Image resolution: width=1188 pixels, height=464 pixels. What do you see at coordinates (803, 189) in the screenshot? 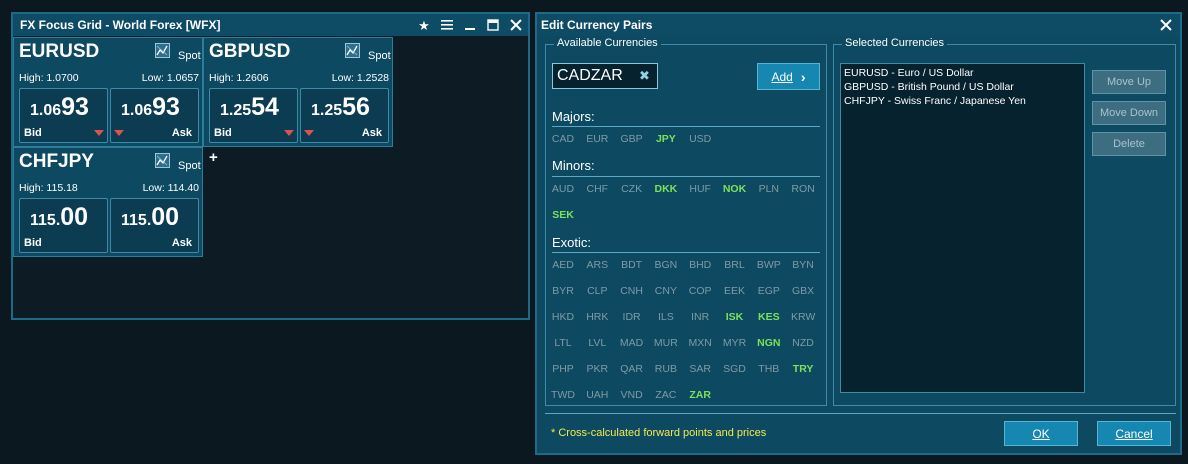
I see `currency-ron: RON` at bounding box center [803, 189].